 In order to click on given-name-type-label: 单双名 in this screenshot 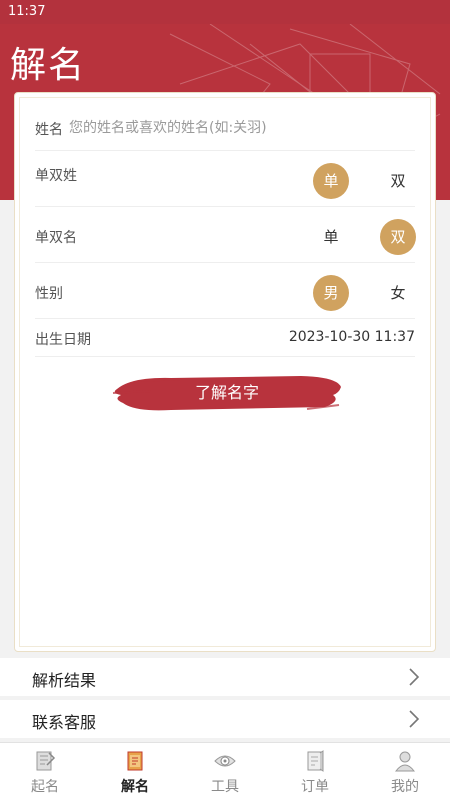, I will do `click(56, 238)`.